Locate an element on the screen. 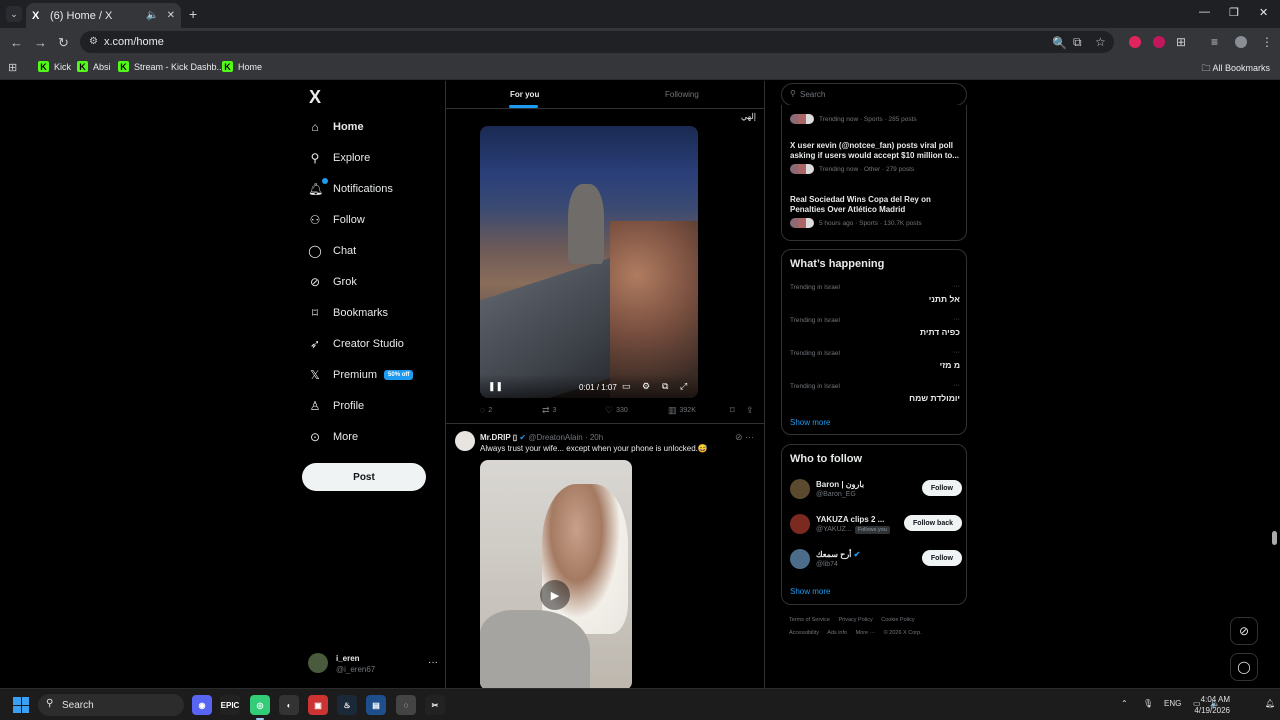 The width and height of the screenshot is (1280, 720). account-switcher: i_eren @i_eren67 ··· is located at coordinates (373, 666).